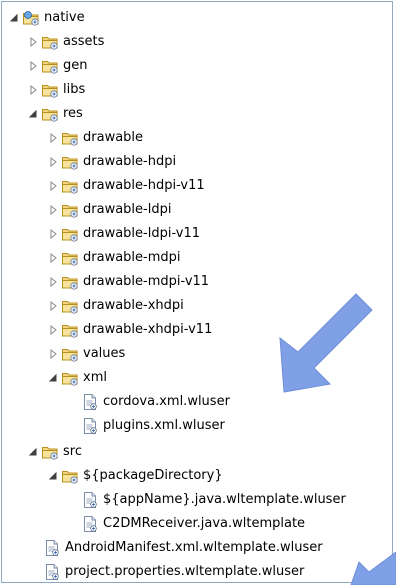 The image size is (396, 585). What do you see at coordinates (127, 209) in the screenshot?
I see `tree-node-label: drawable-ldpi` at bounding box center [127, 209].